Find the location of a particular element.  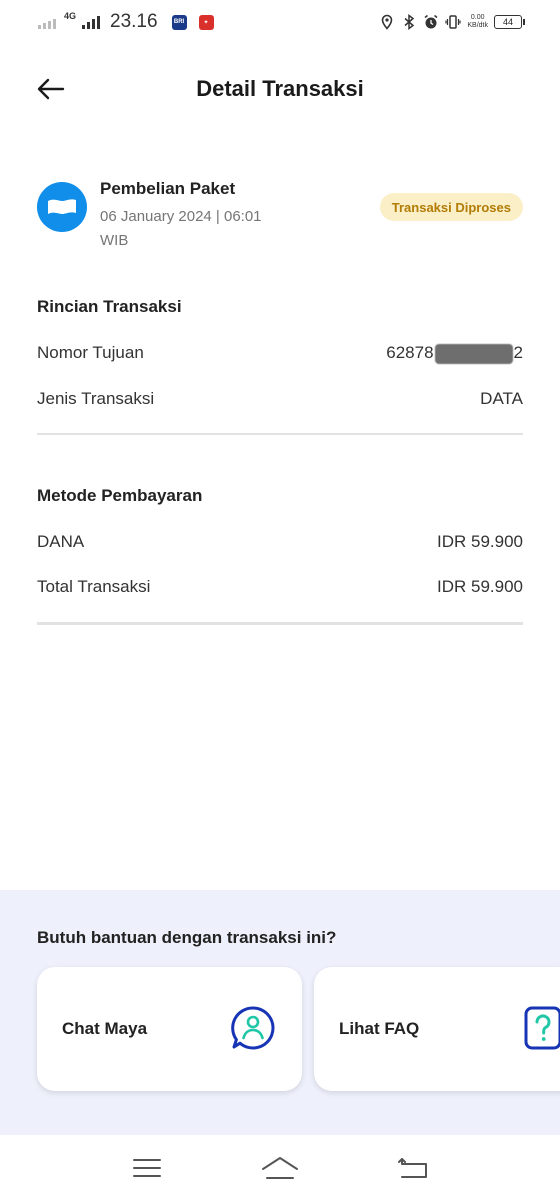

home-button is located at coordinates (280, 1168).